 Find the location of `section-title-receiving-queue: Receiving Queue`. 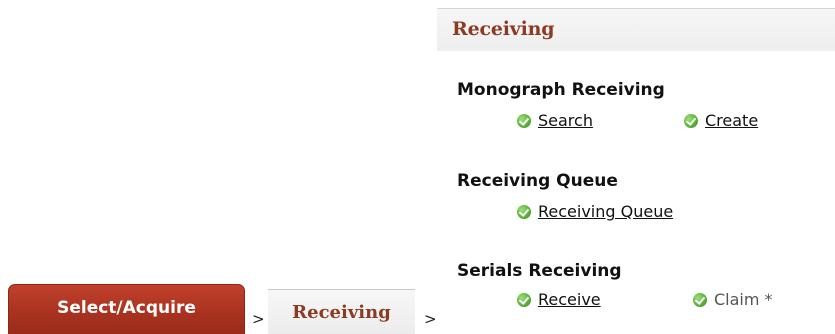

section-title-receiving-queue: Receiving Queue is located at coordinates (537, 181).